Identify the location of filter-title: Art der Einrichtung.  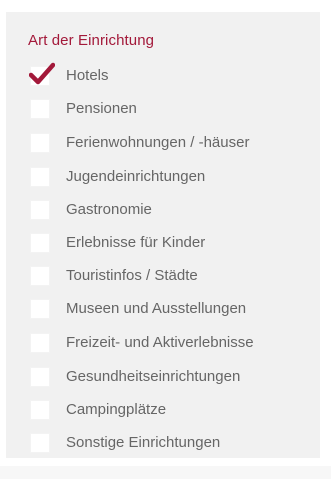
(91, 40).